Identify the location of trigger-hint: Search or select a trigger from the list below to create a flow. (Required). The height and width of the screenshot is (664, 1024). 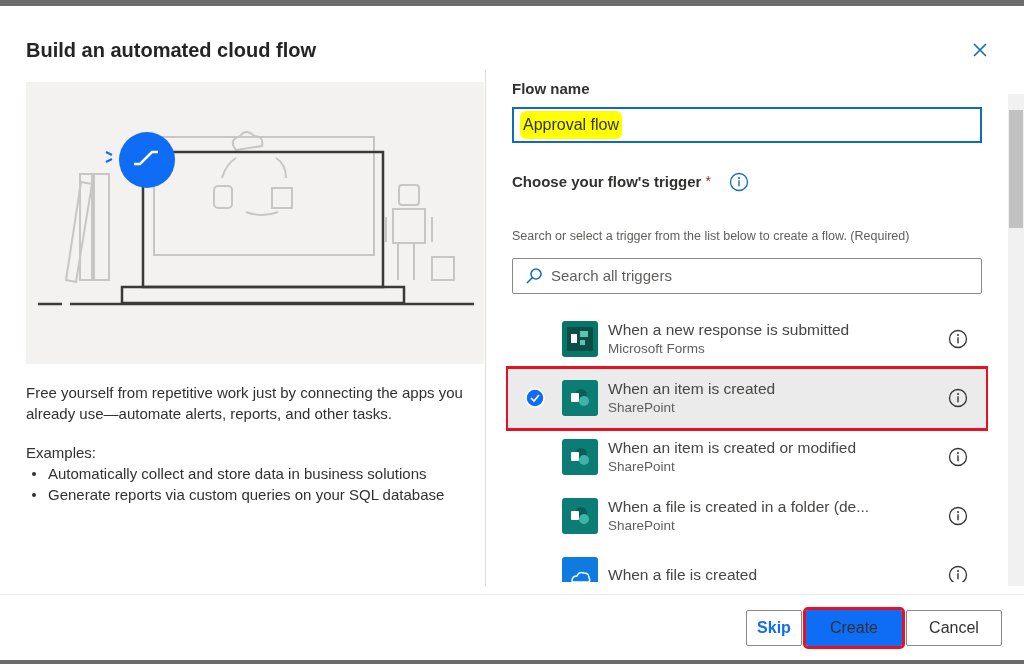
(711, 236).